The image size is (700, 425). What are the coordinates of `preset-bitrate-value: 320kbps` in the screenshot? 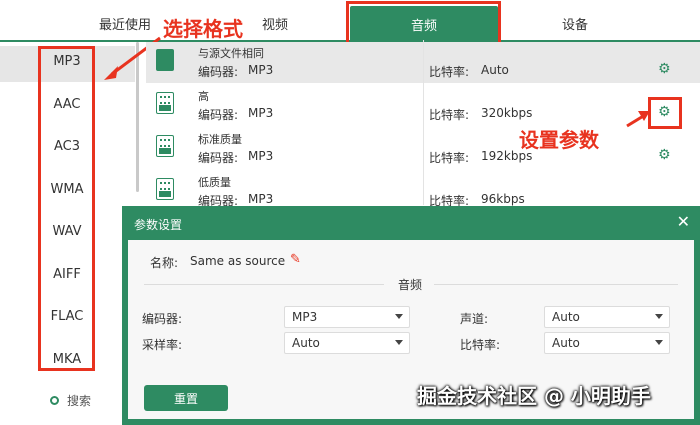 It's located at (507, 113).